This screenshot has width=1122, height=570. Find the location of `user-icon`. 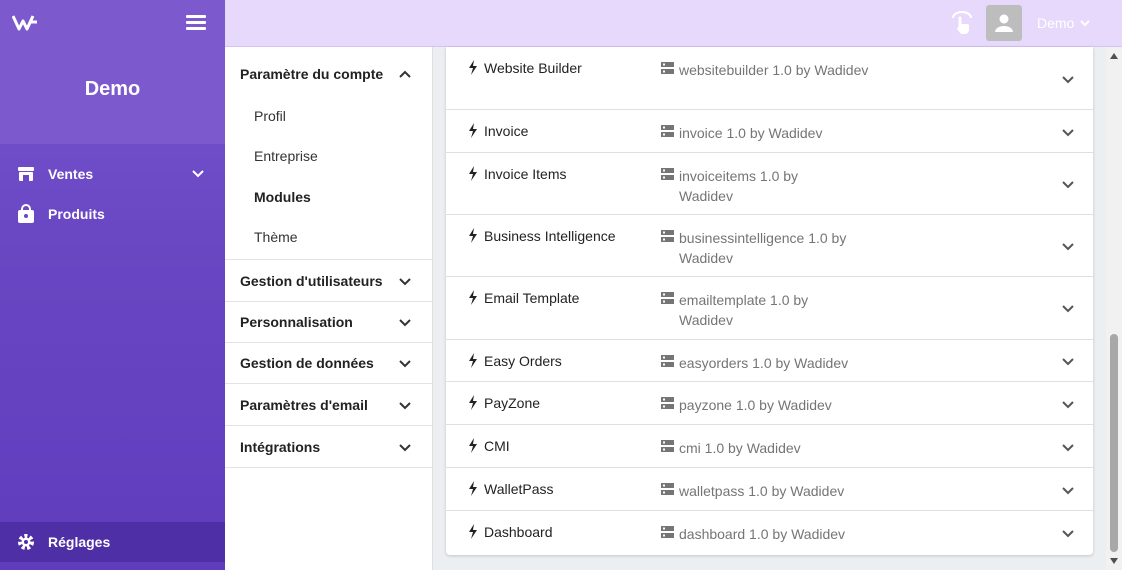

user-icon is located at coordinates (1004, 23).